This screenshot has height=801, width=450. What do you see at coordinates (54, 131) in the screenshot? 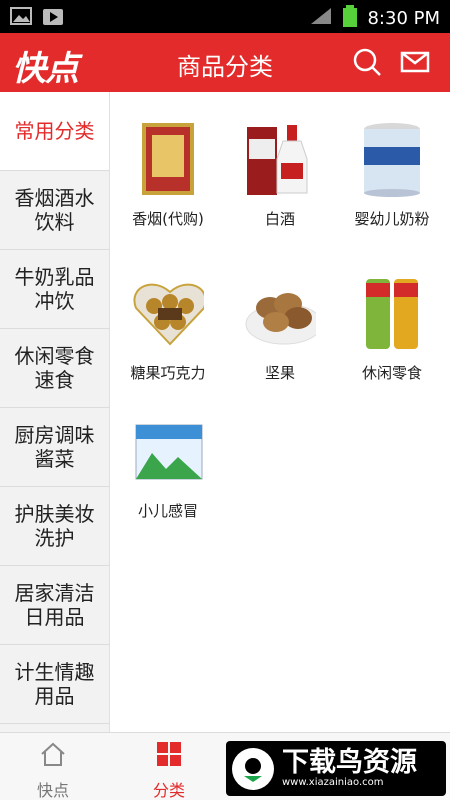
I see `sidebar-item-common: 常用分类` at bounding box center [54, 131].